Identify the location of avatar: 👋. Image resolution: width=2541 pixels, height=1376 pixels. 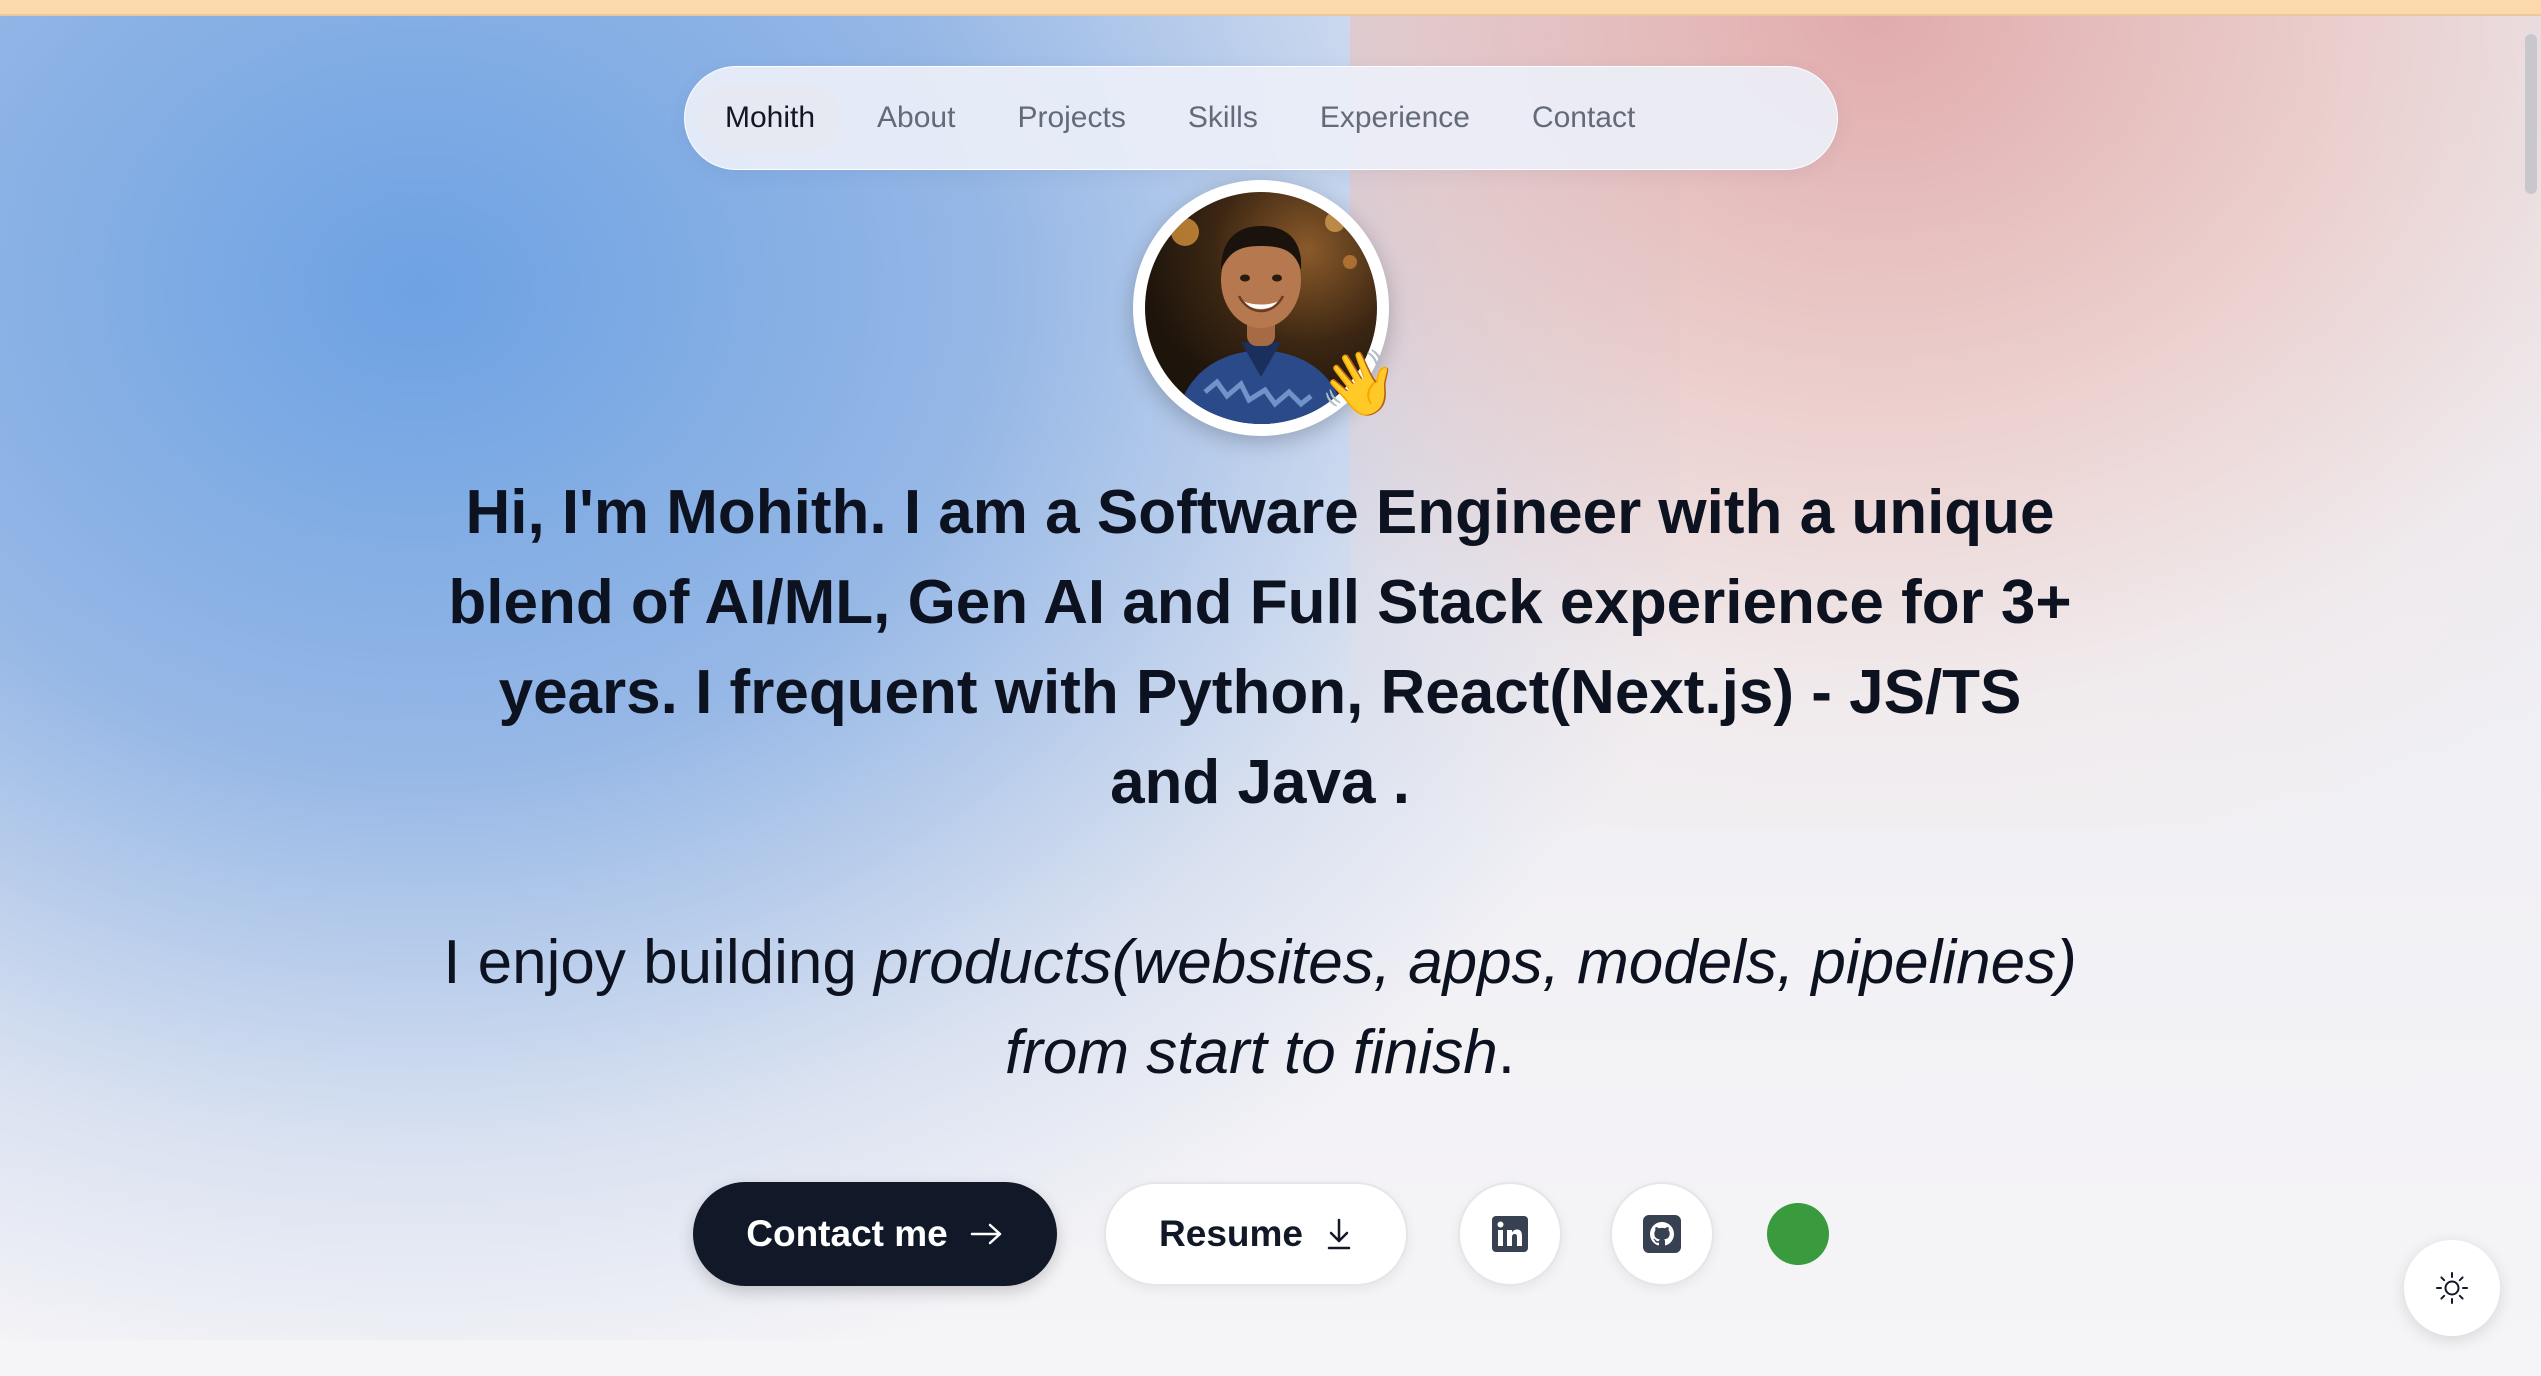
(1266, 308).